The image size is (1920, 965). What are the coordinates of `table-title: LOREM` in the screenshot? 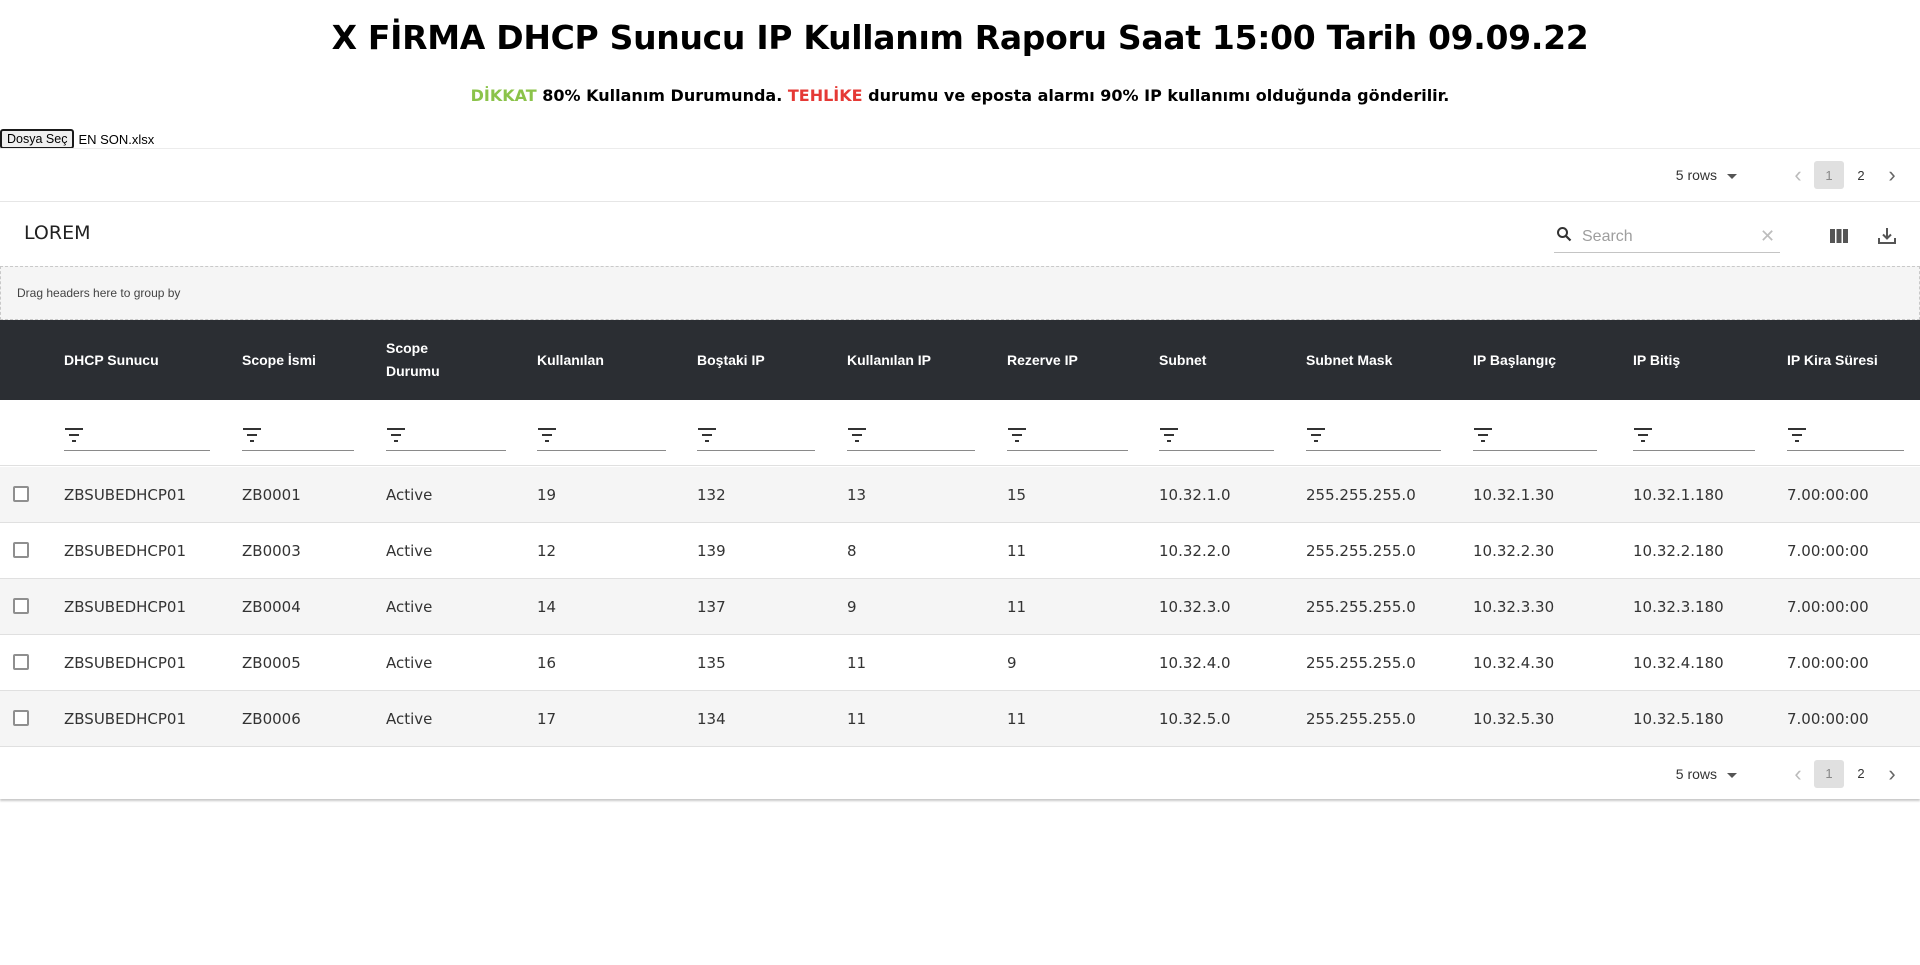 It's located at (57, 233).